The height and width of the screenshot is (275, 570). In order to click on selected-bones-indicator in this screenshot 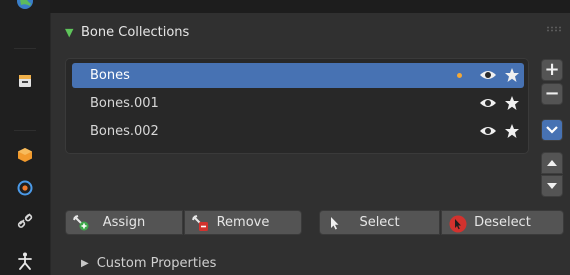, I will do `click(459, 75)`.